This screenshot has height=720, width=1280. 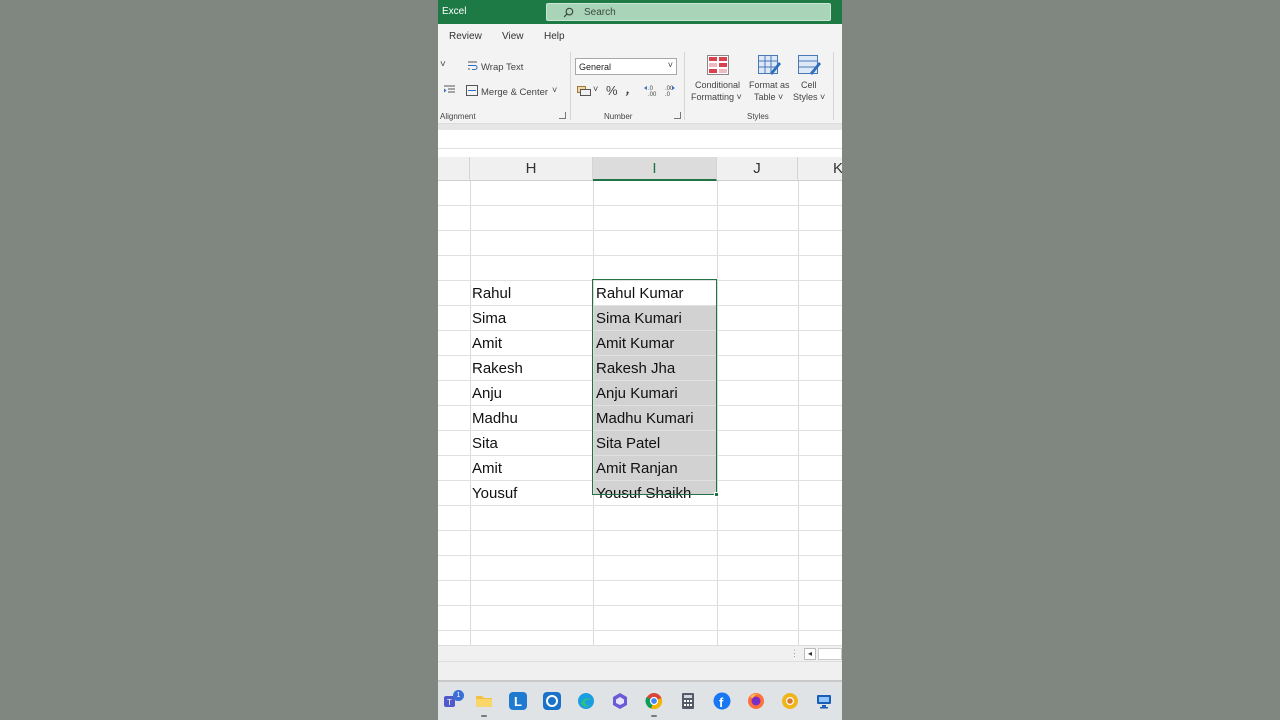 I want to click on edge-icon, so click(x=586, y=701).